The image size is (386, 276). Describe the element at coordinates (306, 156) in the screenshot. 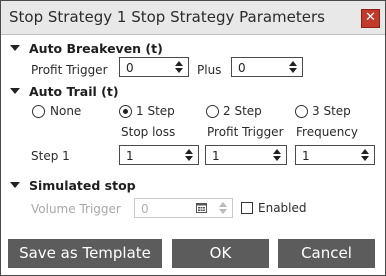

I see `frequency-value: 1` at that location.